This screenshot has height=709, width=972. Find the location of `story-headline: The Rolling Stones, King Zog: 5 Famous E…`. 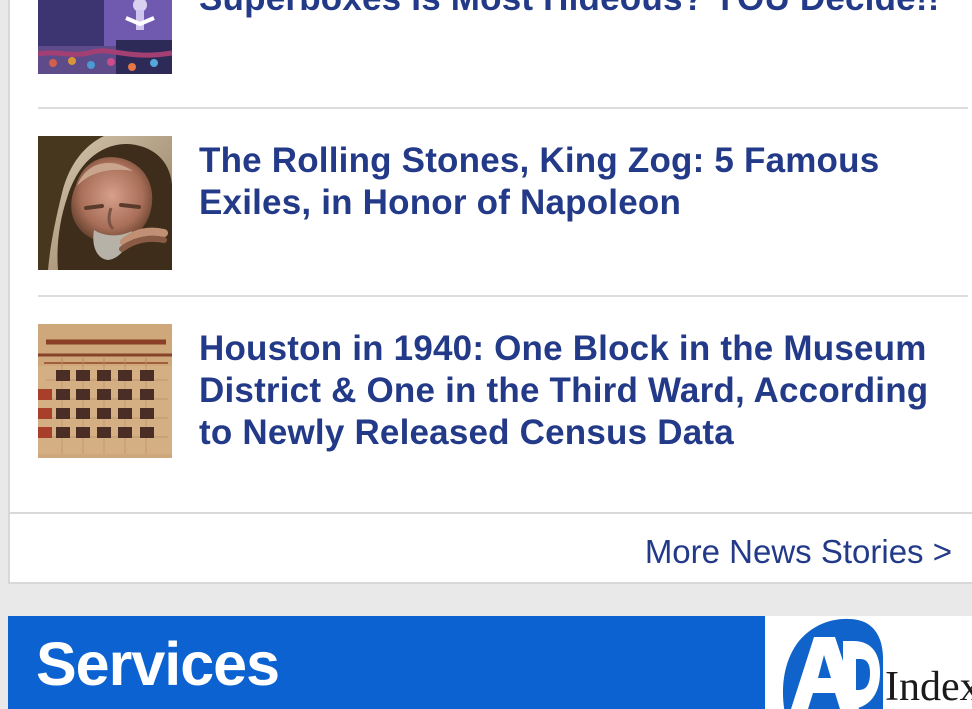

story-headline: The Rolling Stones, King Zog: 5 Famous E… is located at coordinates (583, 180).